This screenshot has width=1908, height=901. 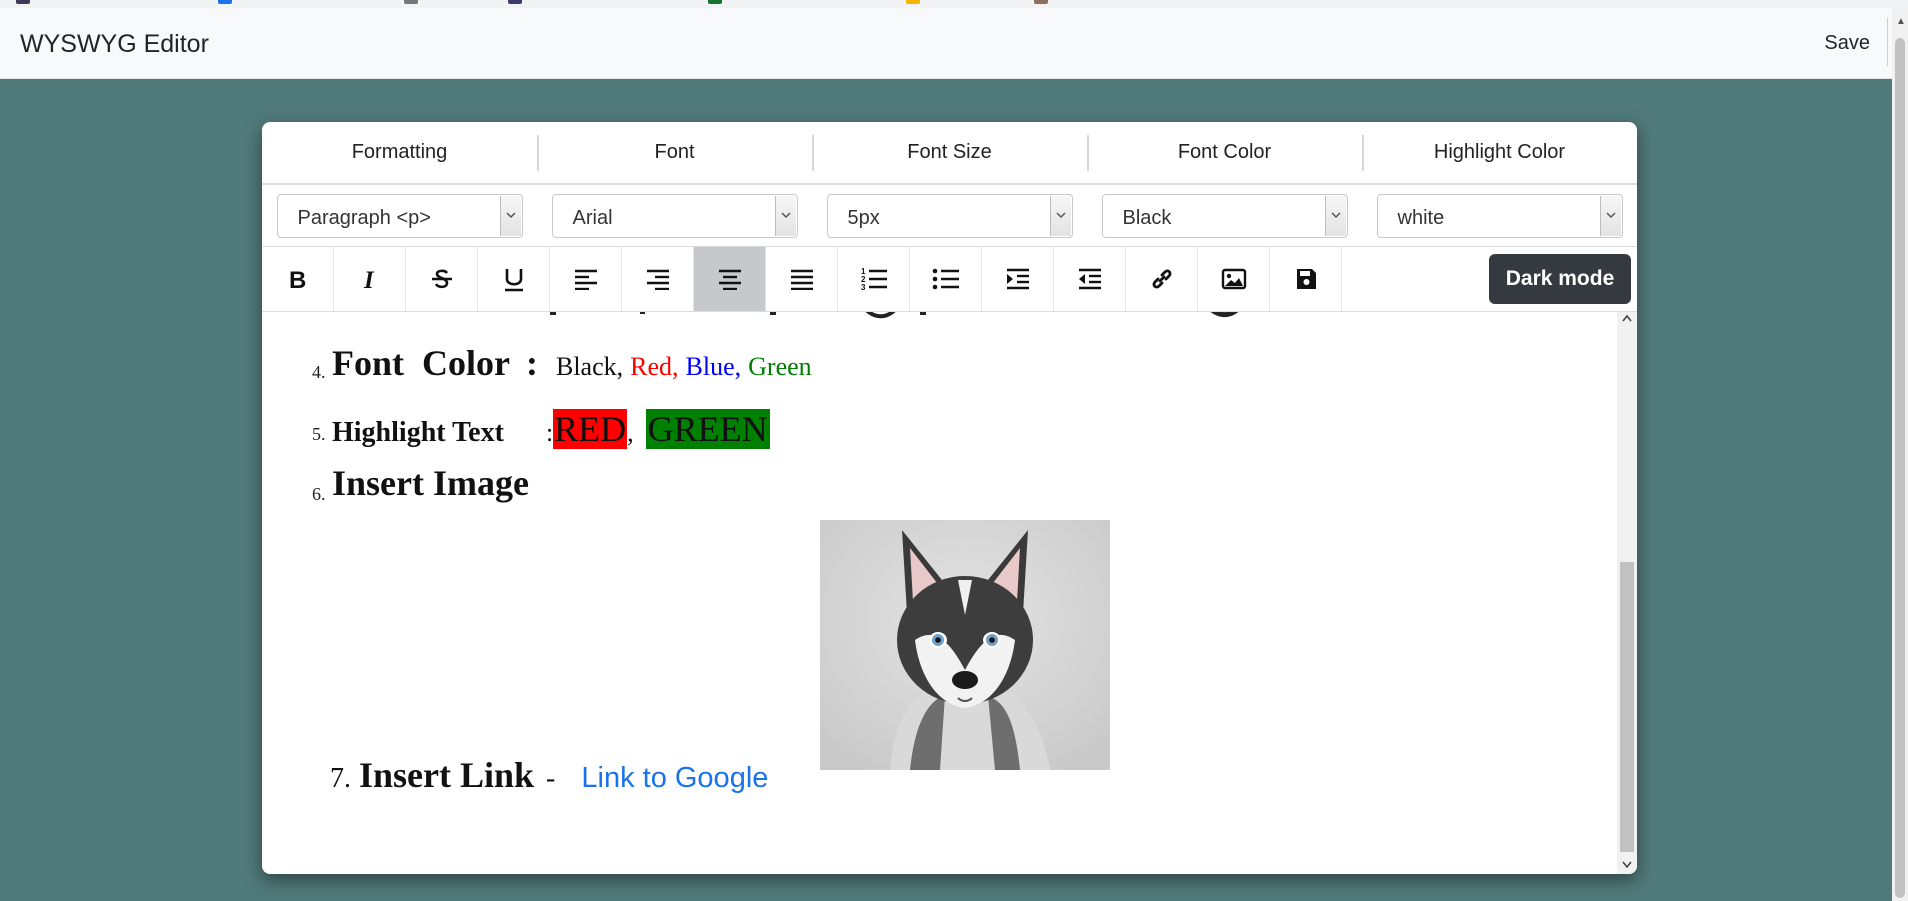 What do you see at coordinates (319, 372) in the screenshot?
I see `list-number: 4.` at bounding box center [319, 372].